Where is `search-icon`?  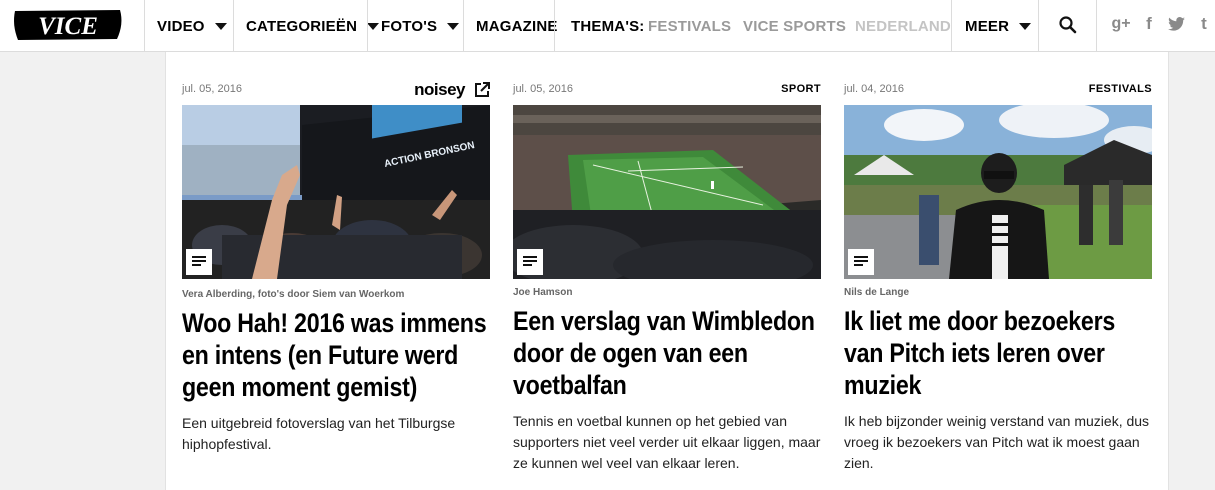
search-icon is located at coordinates (1068, 25).